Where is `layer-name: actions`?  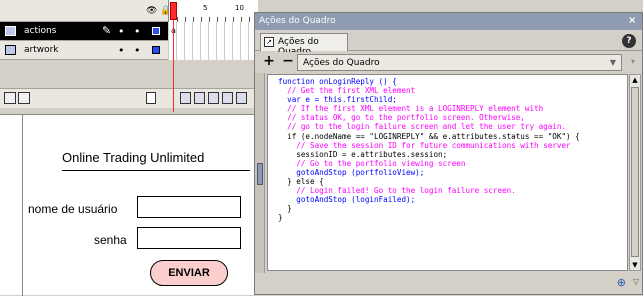
layer-name: actions is located at coordinates (40, 31).